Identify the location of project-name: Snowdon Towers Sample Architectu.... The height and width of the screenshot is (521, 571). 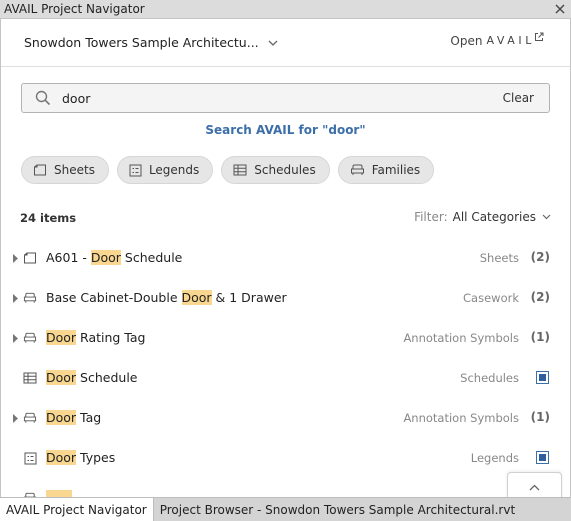
(141, 42).